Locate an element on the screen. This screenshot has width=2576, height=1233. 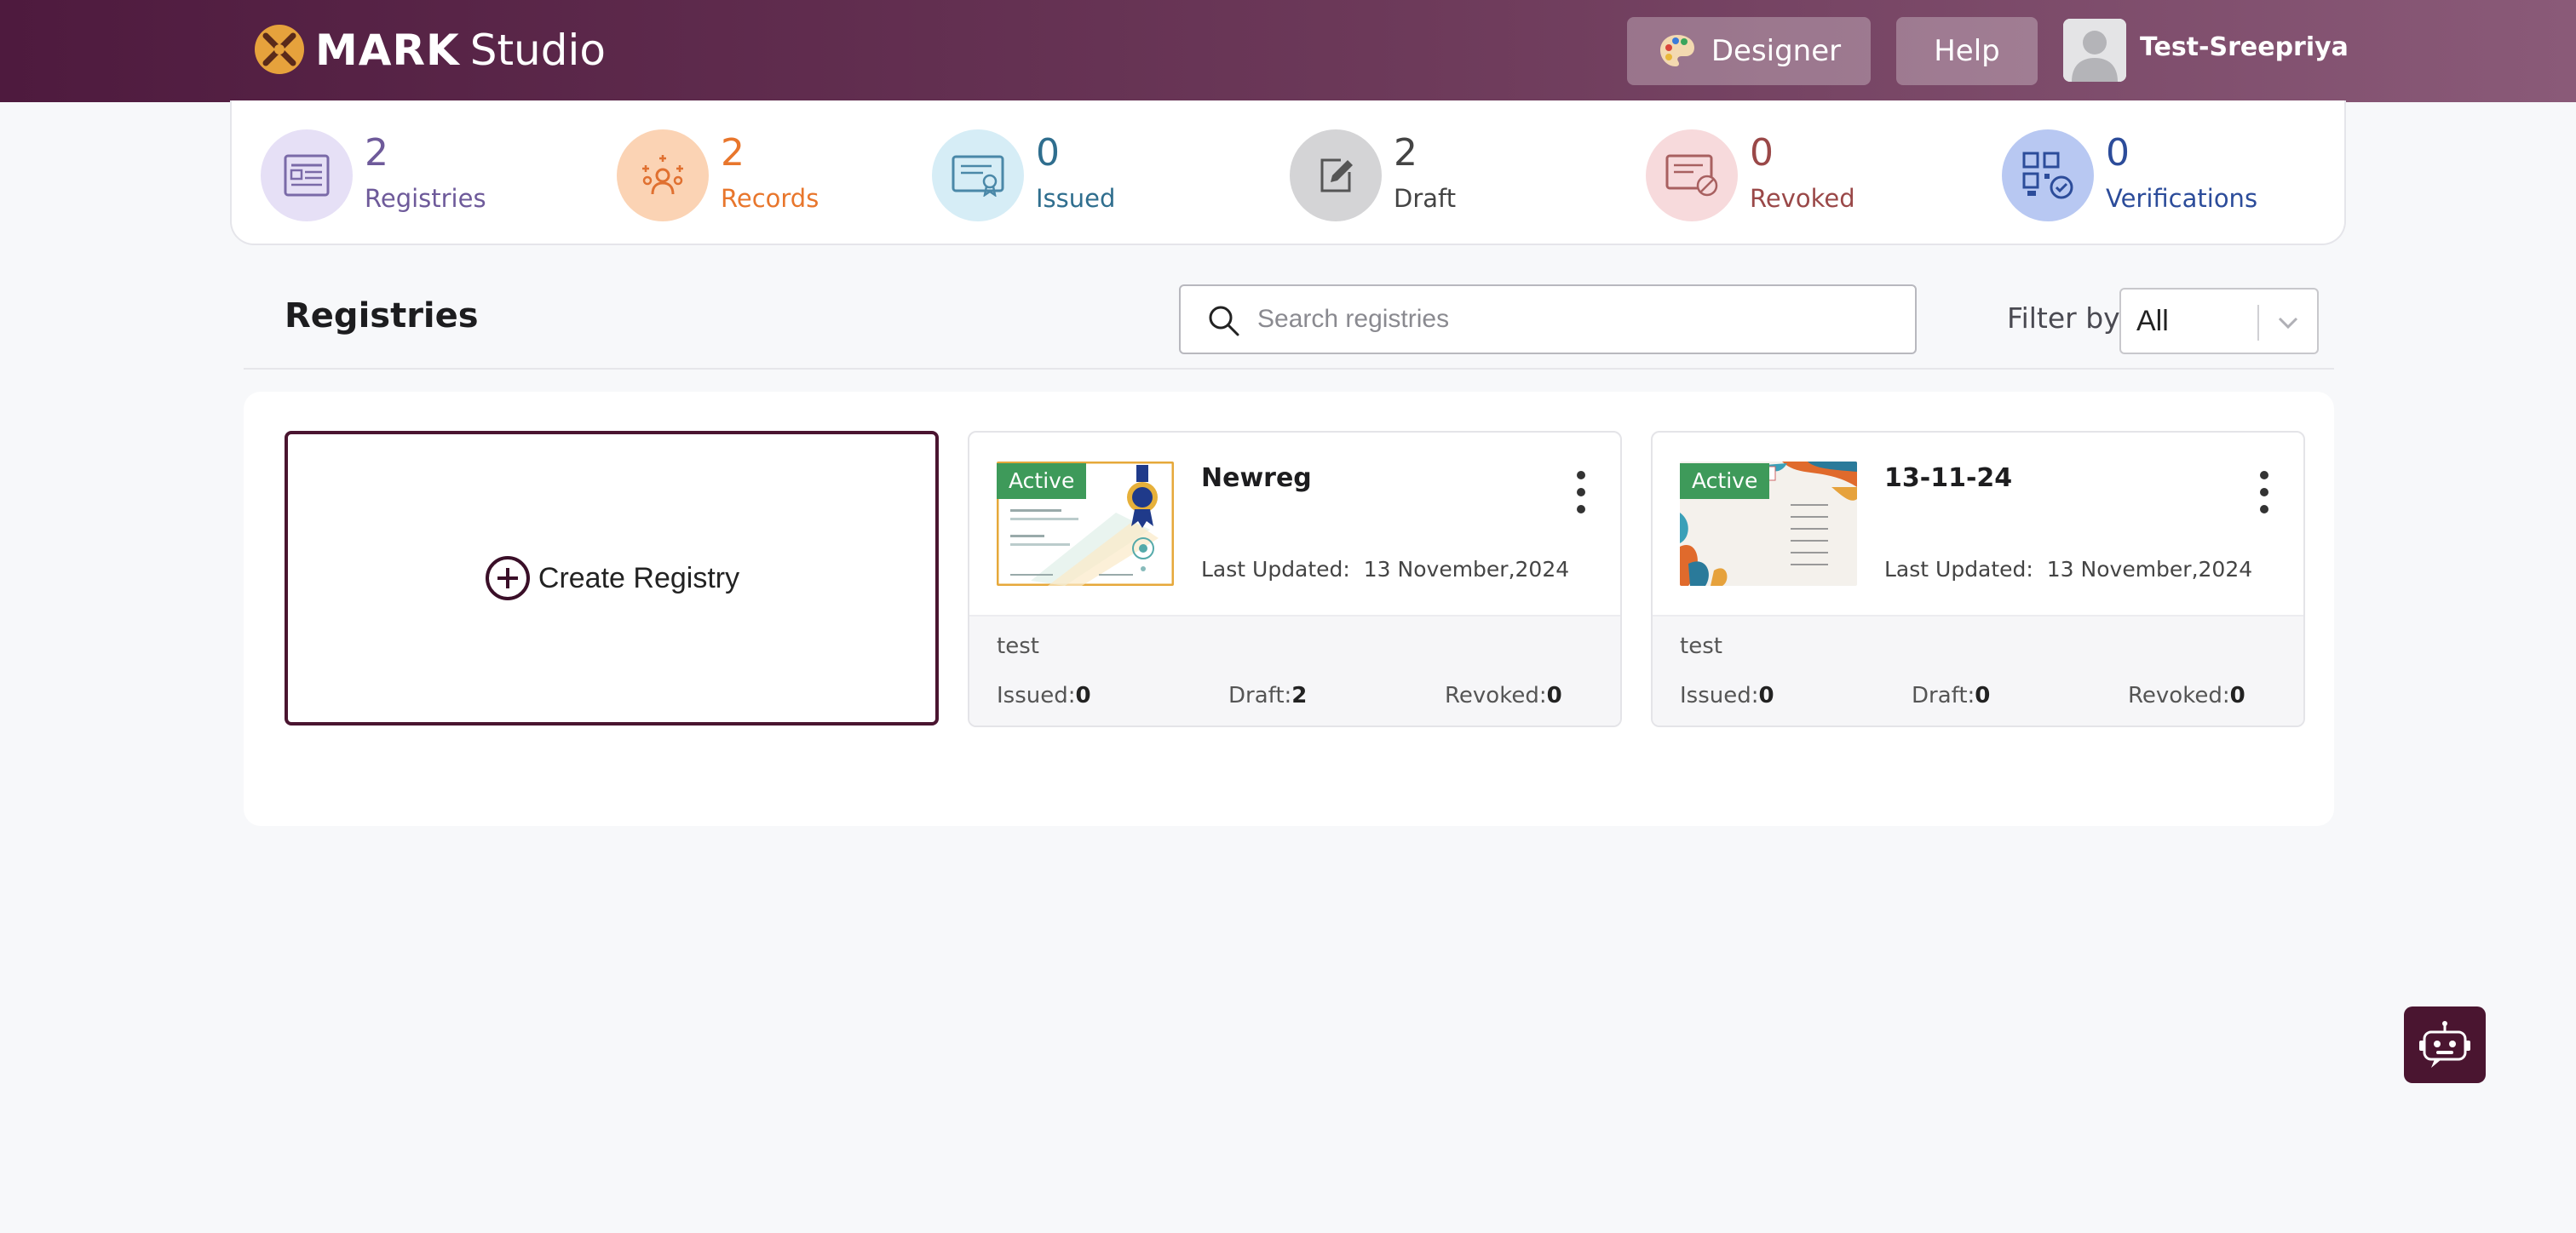
edit-icon is located at coordinates (1336, 175).